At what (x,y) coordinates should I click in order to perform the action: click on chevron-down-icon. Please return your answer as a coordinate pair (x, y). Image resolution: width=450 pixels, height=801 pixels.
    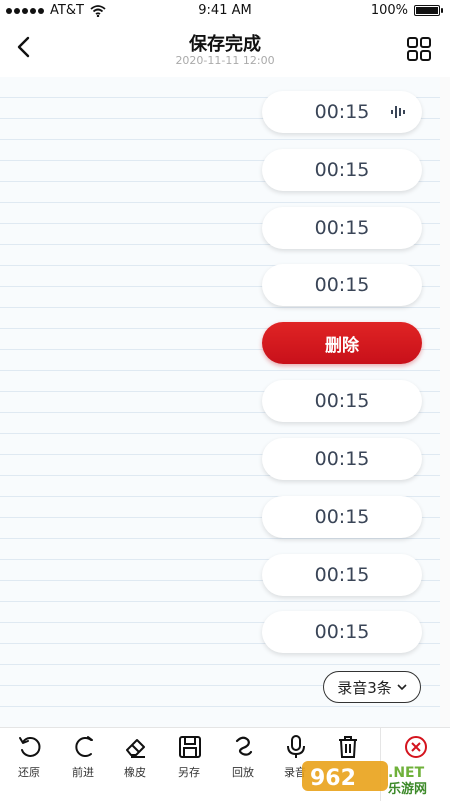
    Looking at the image, I should click on (402, 687).